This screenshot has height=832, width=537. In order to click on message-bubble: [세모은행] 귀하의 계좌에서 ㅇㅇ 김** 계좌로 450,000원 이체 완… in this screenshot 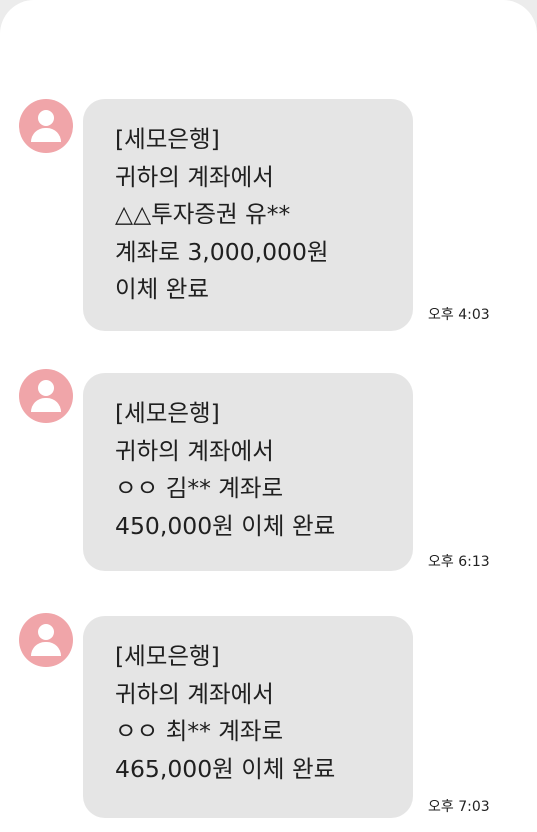, I will do `click(248, 472)`.